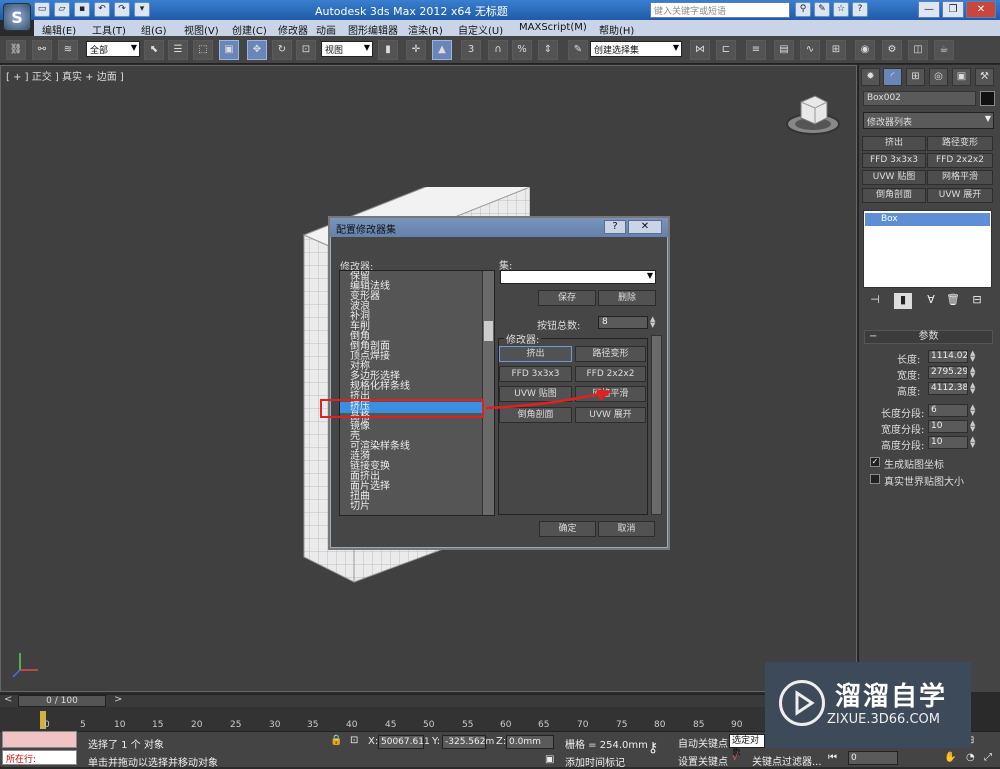  I want to click on param-length-spinner: ▲ ▼, so click(974, 356).